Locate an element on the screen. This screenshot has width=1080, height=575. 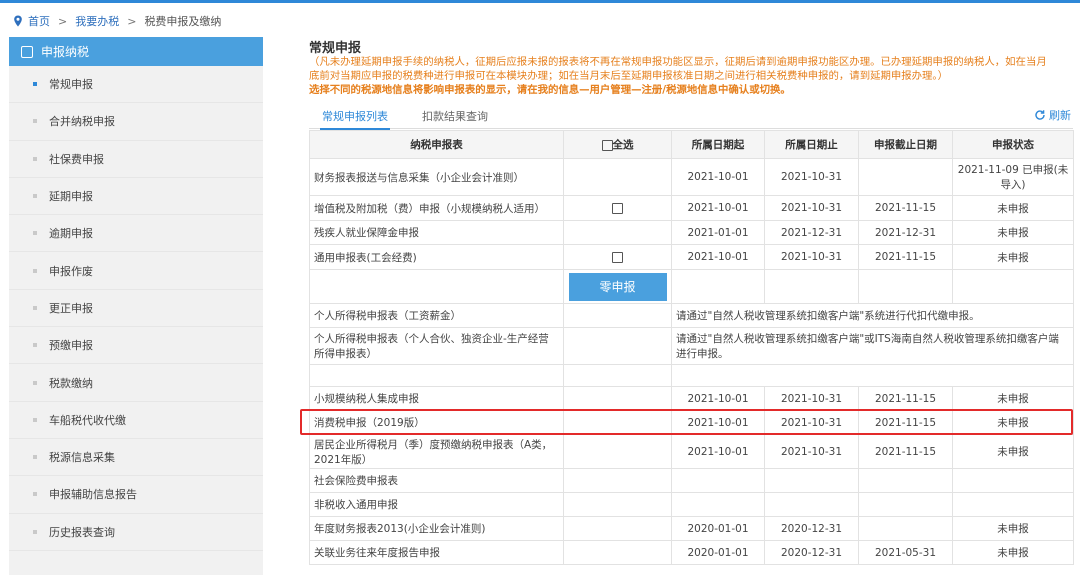
sidebar-item-void-filing: 申报作废 is located at coordinates (136, 271).